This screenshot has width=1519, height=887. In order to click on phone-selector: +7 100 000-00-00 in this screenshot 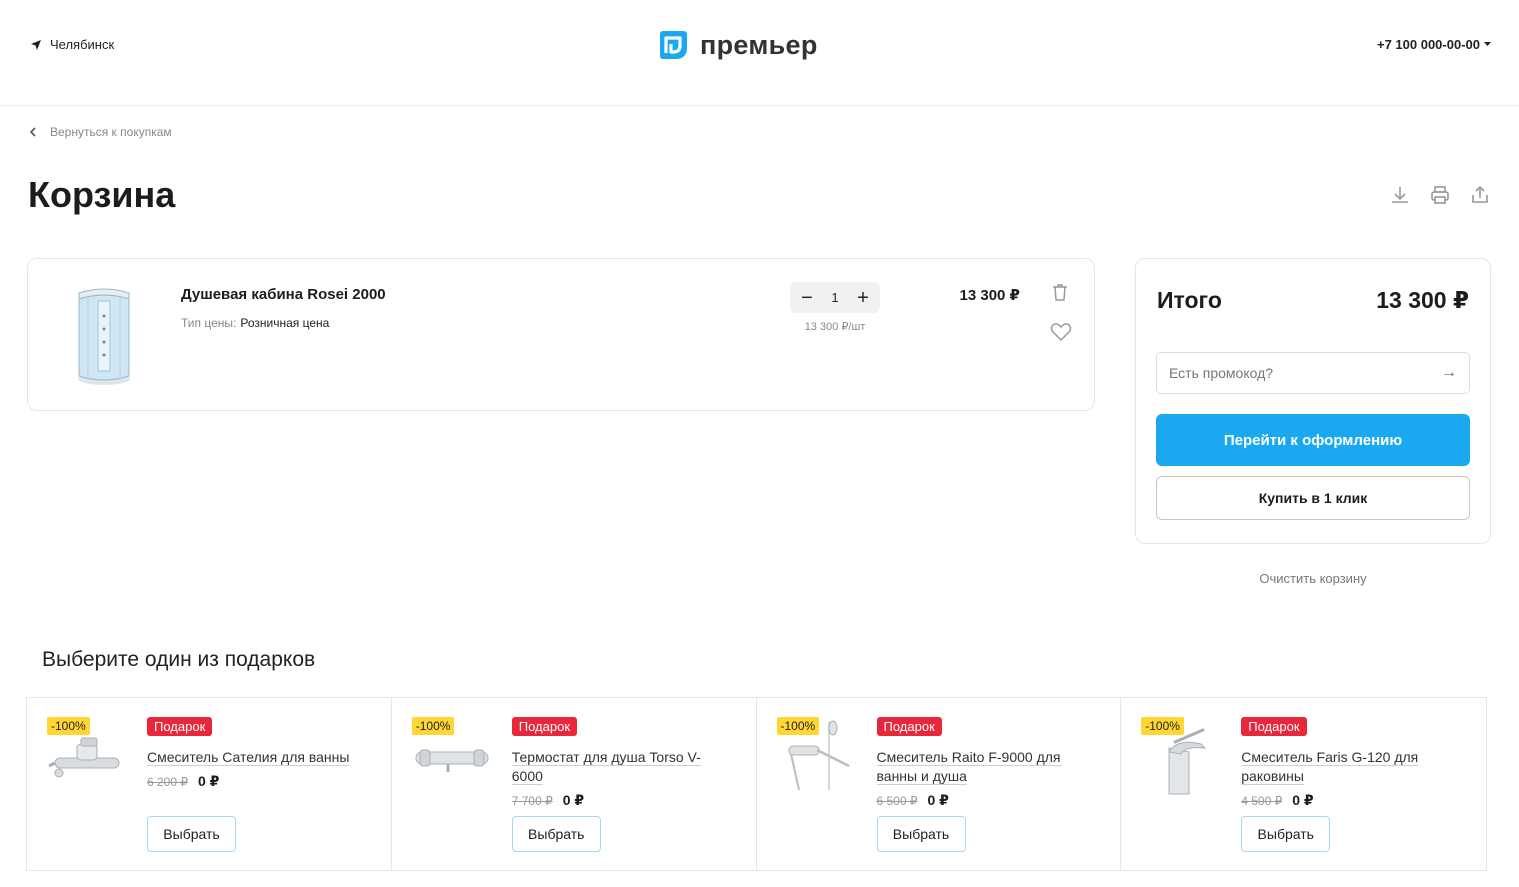, I will do `click(1434, 44)`.